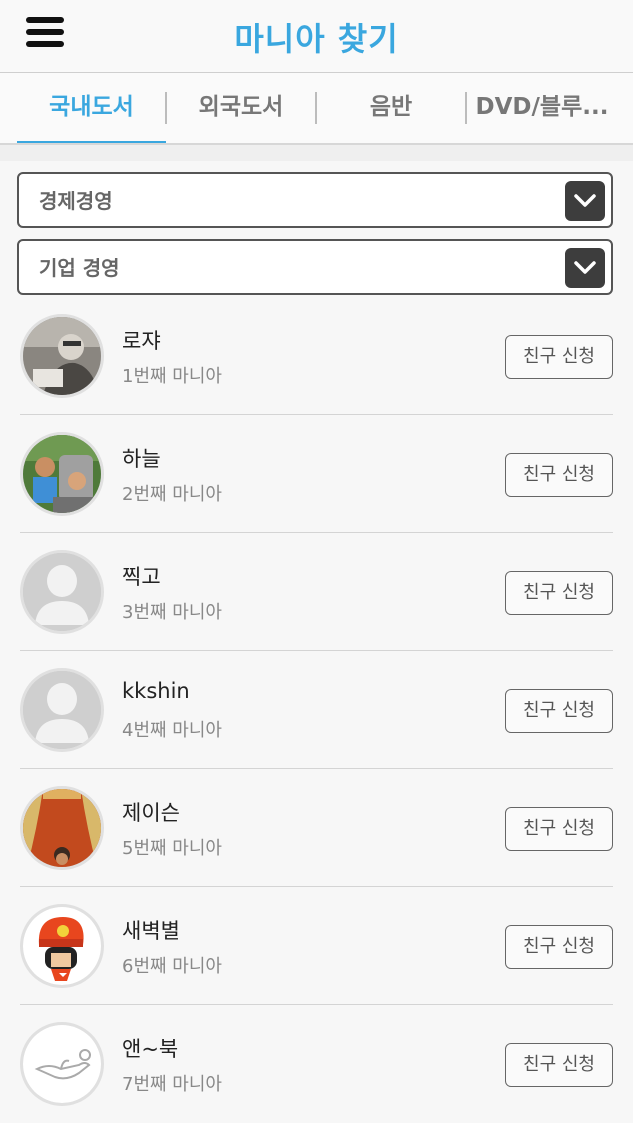 The width and height of the screenshot is (633, 1123). I want to click on user-name: 제이슨, so click(151, 813).